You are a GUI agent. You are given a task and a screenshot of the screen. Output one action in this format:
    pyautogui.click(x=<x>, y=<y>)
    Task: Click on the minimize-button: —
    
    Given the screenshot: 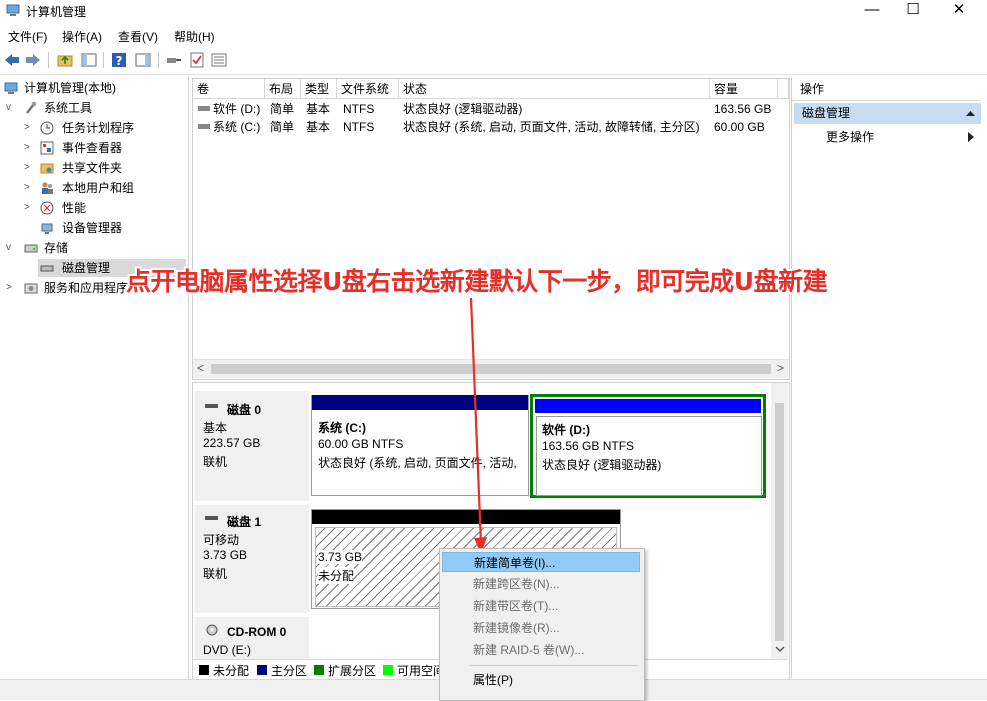 What is the action you would take?
    pyautogui.click(x=872, y=11)
    